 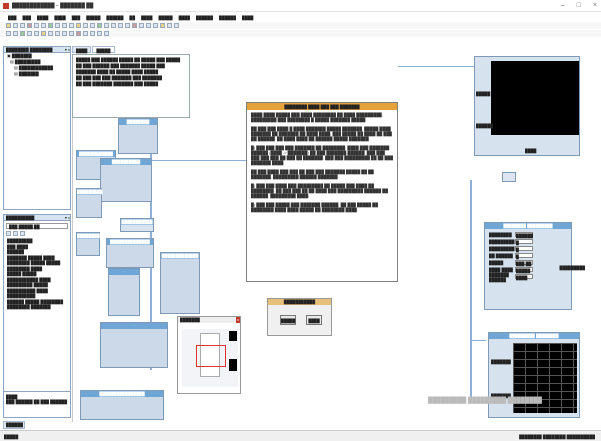 I want to click on sort-icon, so click(x=8, y=233).